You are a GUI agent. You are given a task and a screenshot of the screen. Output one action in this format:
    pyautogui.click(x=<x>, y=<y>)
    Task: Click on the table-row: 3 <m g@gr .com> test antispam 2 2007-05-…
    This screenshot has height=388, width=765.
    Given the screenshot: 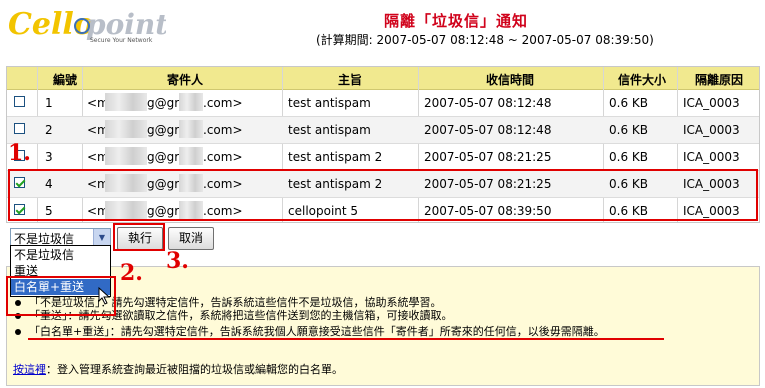 What is the action you would take?
    pyautogui.click(x=383, y=157)
    